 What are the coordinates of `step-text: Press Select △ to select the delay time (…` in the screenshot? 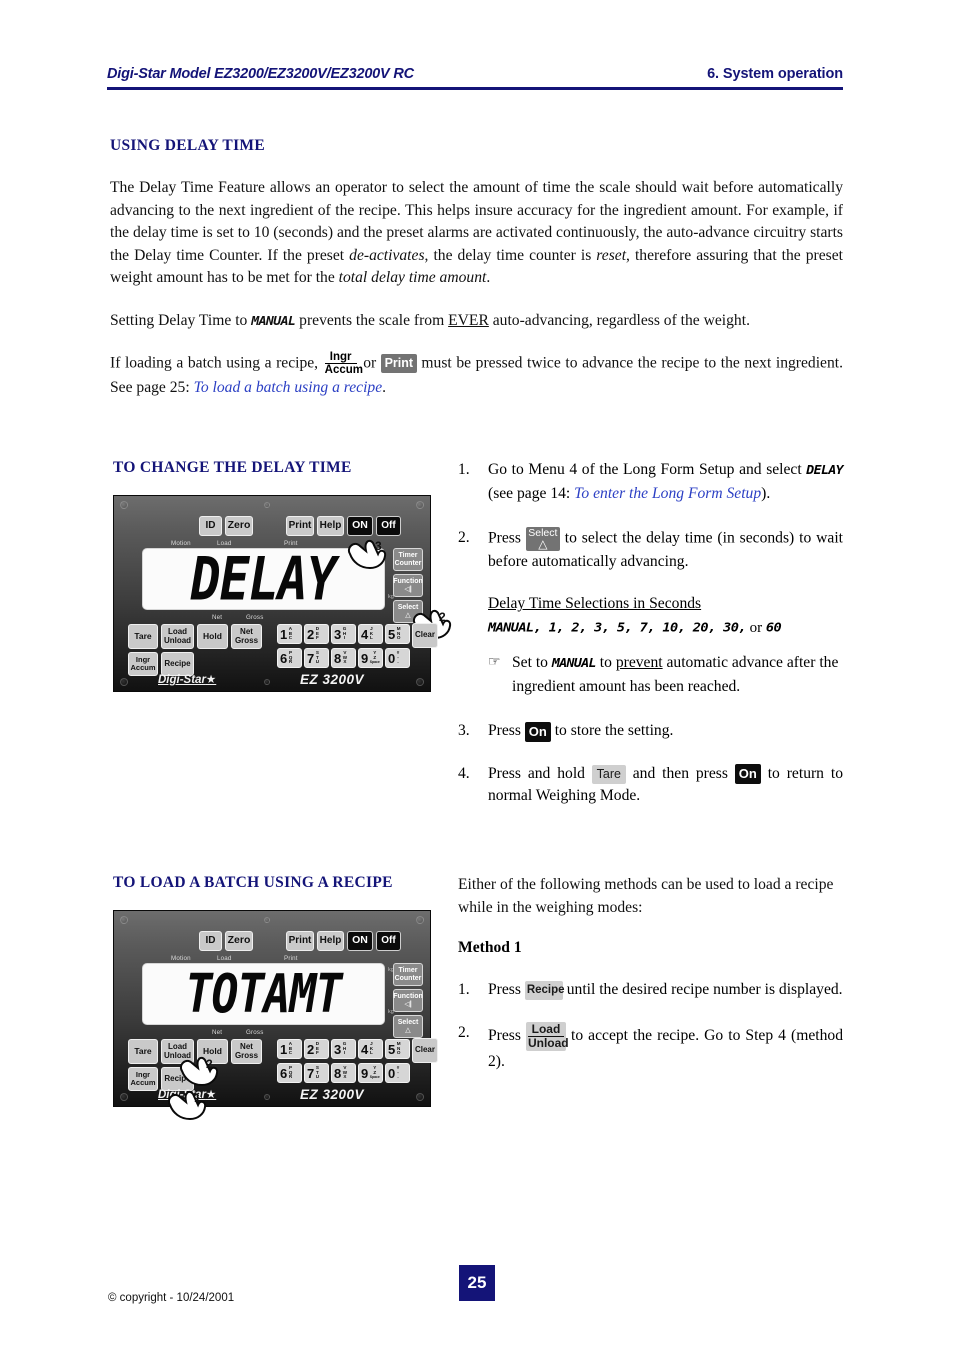 It's located at (665, 550).